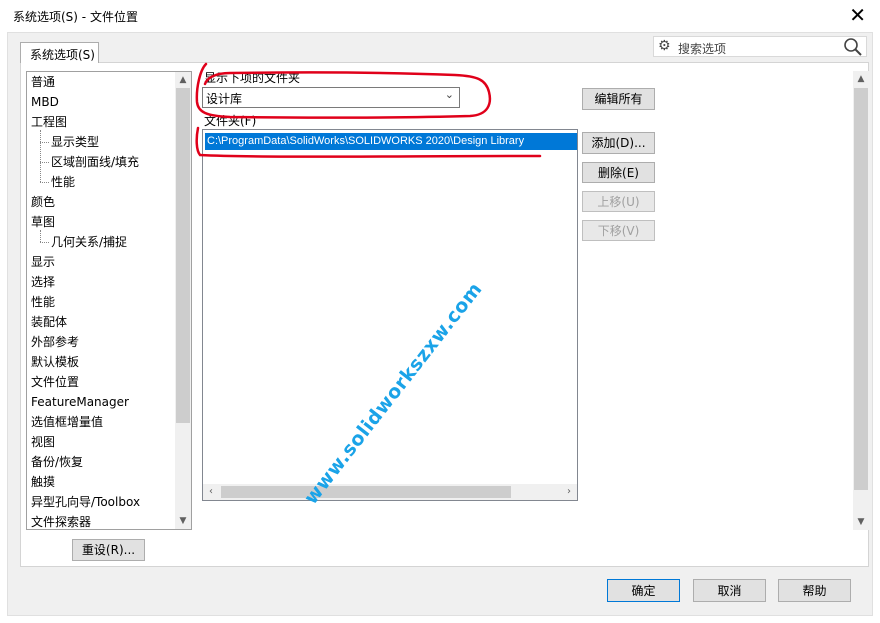 The width and height of the screenshot is (880, 623). I want to click on move-up-button: 上移(U), so click(618, 201).